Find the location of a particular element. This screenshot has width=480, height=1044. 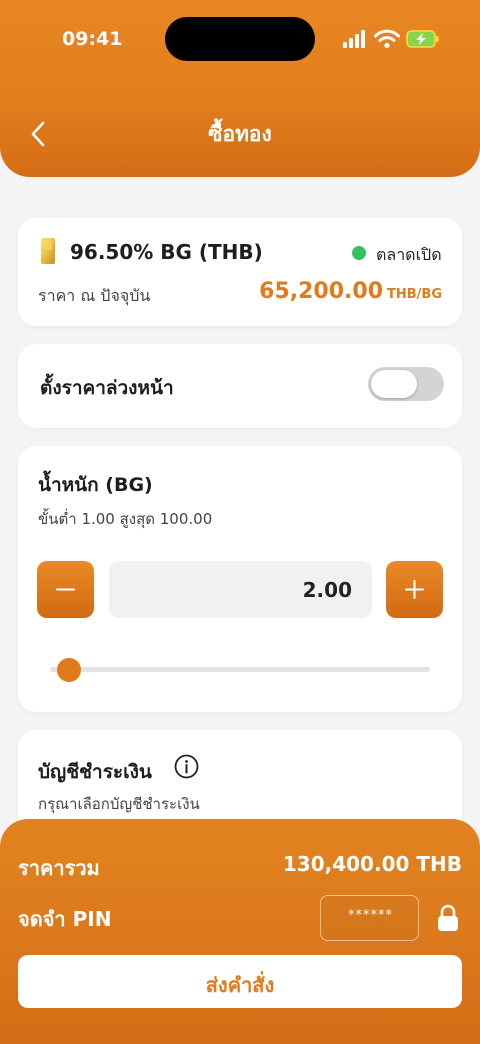

advance-price-label: ตั้งราคาล่วงหน้า is located at coordinates (107, 388).